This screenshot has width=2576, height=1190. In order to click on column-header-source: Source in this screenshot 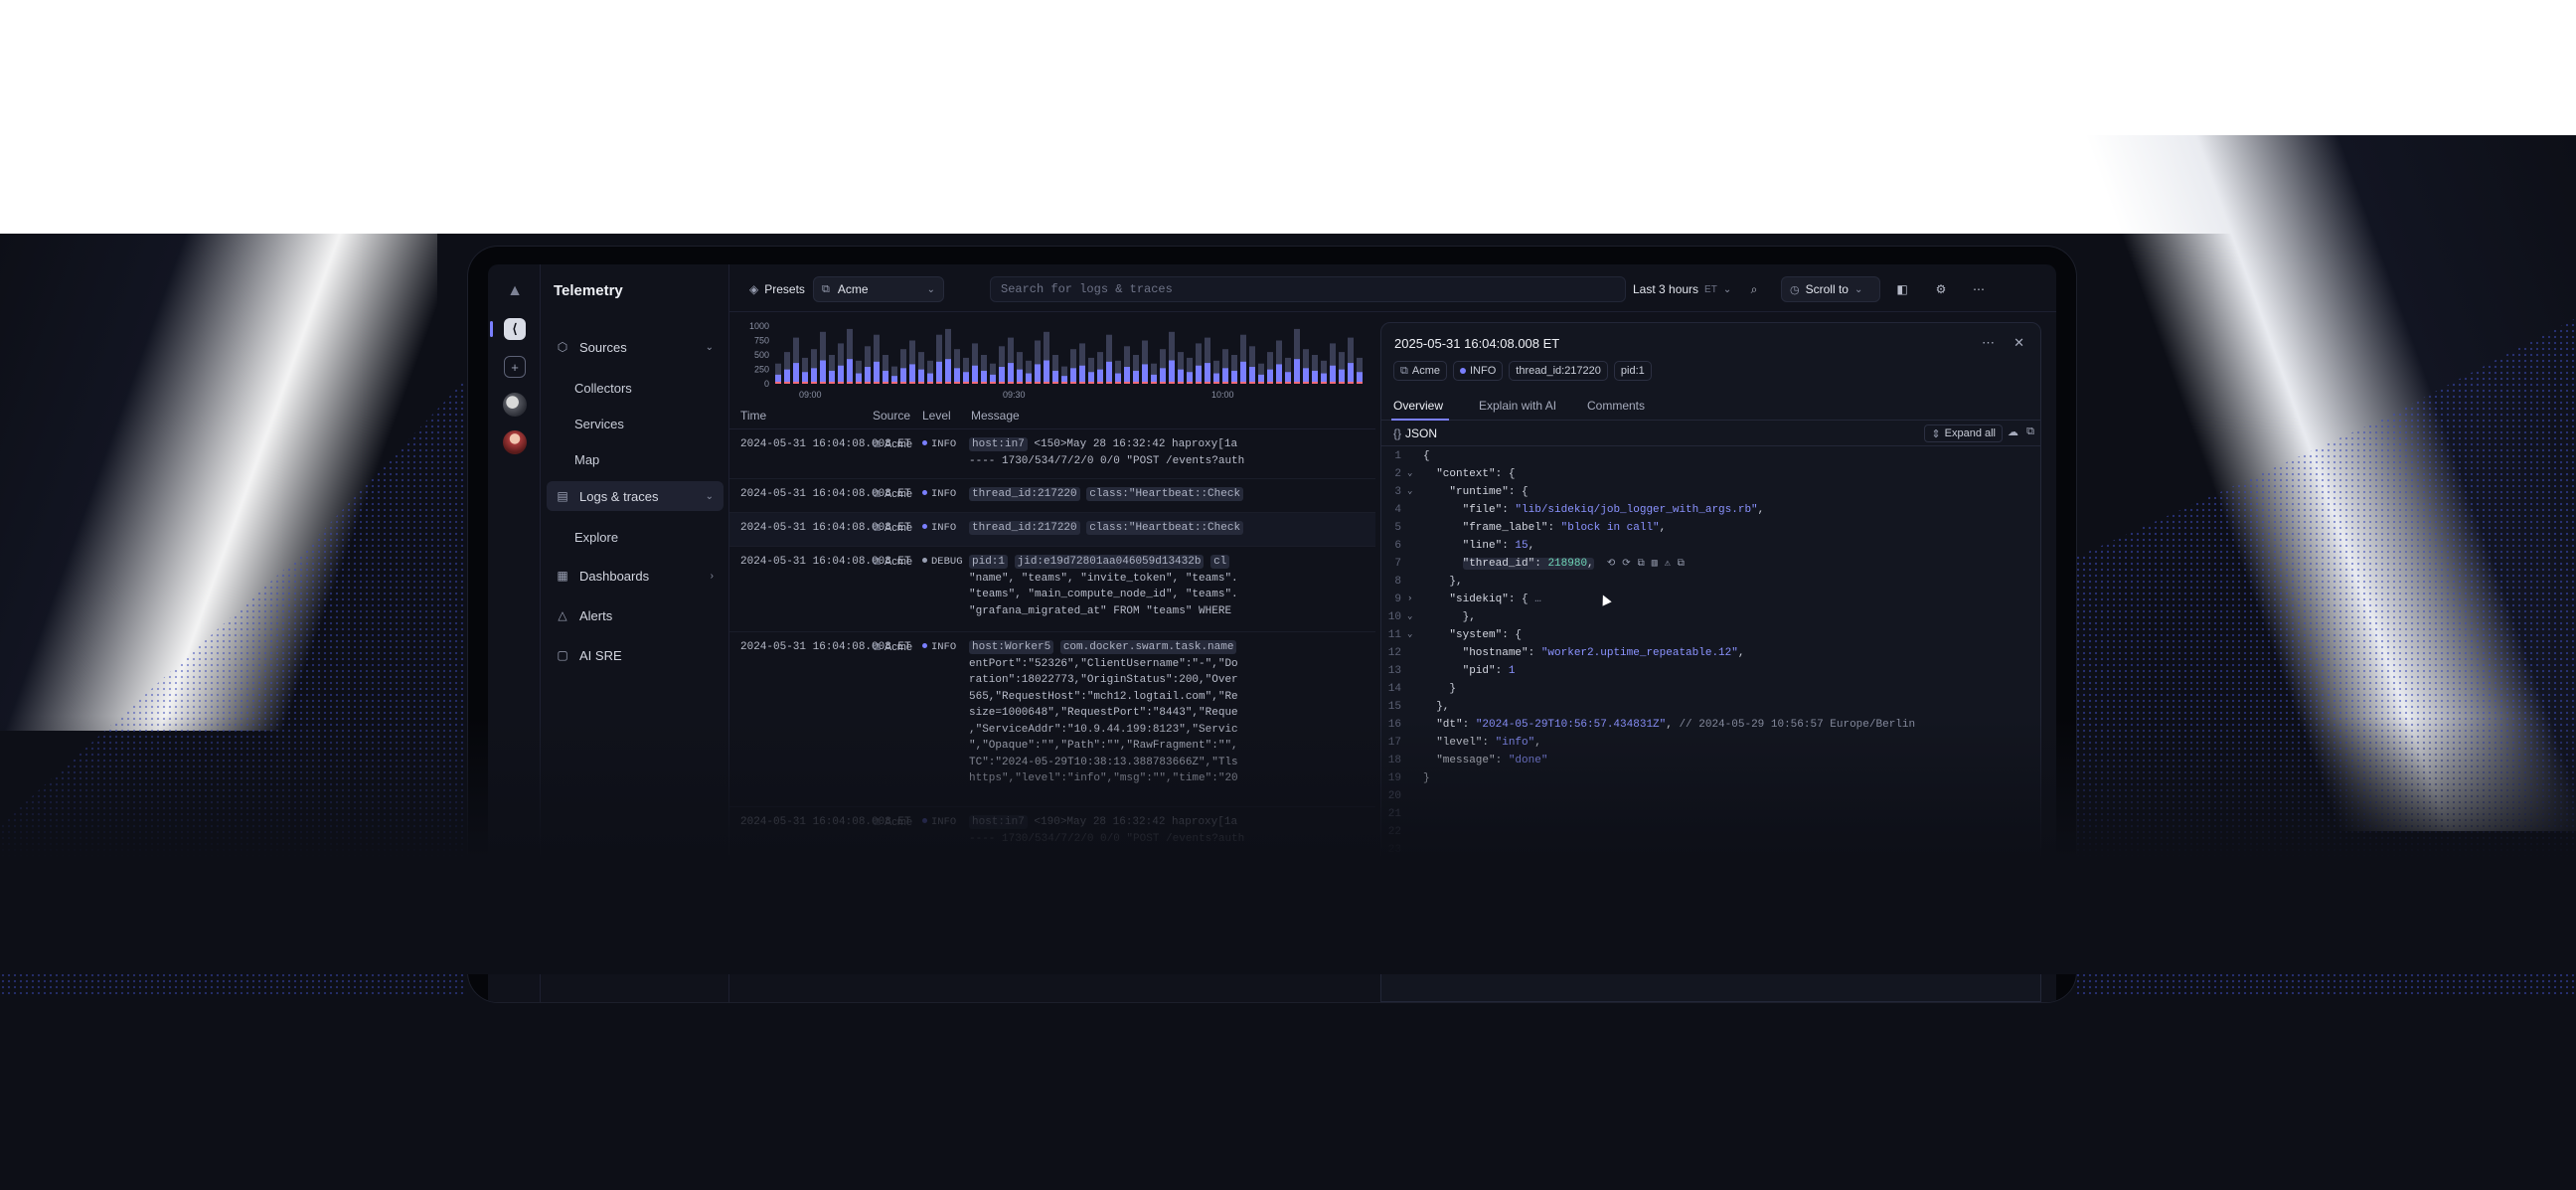, I will do `click(891, 416)`.